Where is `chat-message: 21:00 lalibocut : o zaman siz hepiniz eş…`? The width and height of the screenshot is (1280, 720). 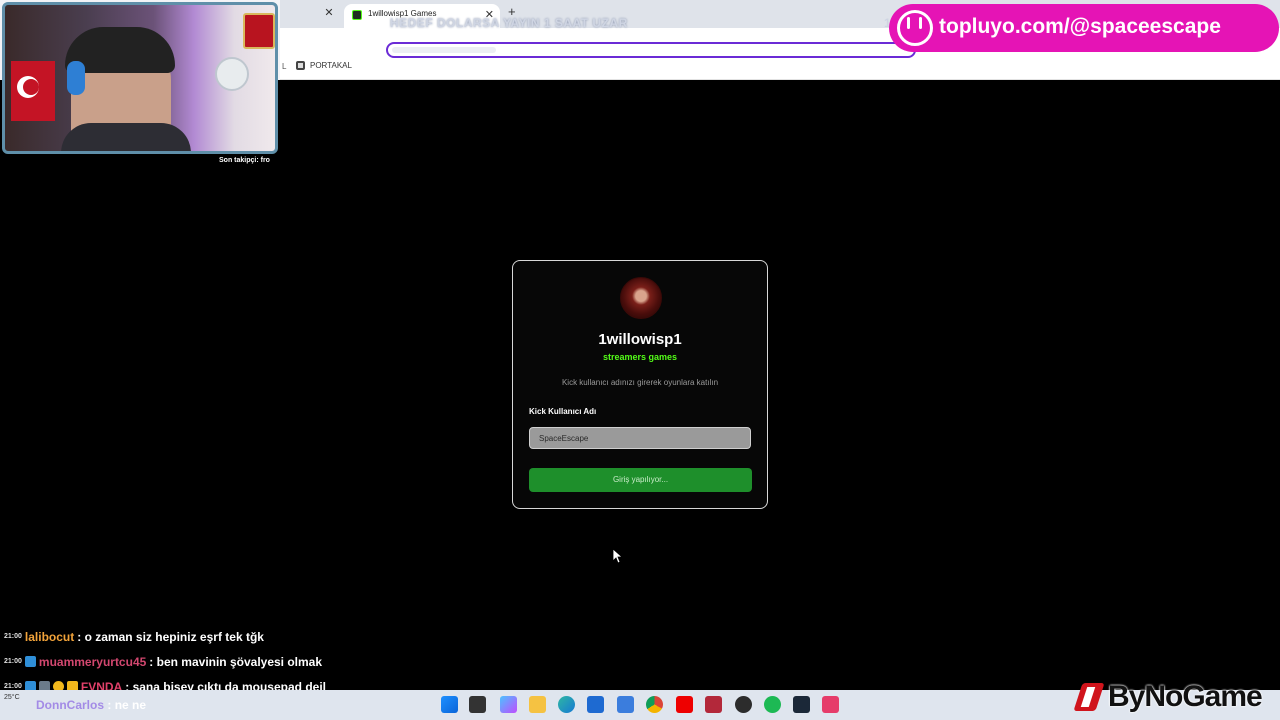 chat-message: 21:00 lalibocut : o zaman siz hepiniz eş… is located at coordinates (214, 636).